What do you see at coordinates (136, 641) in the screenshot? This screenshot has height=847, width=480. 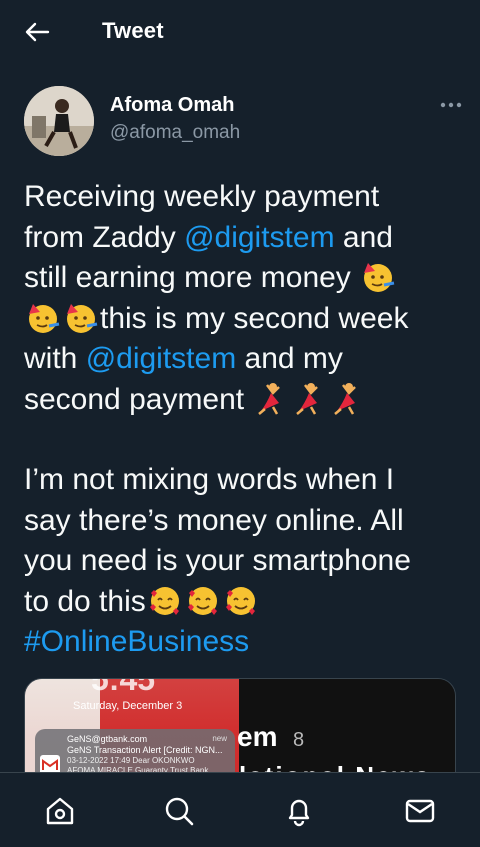 I see `hashtag-link: #OnlineBusiness` at bounding box center [136, 641].